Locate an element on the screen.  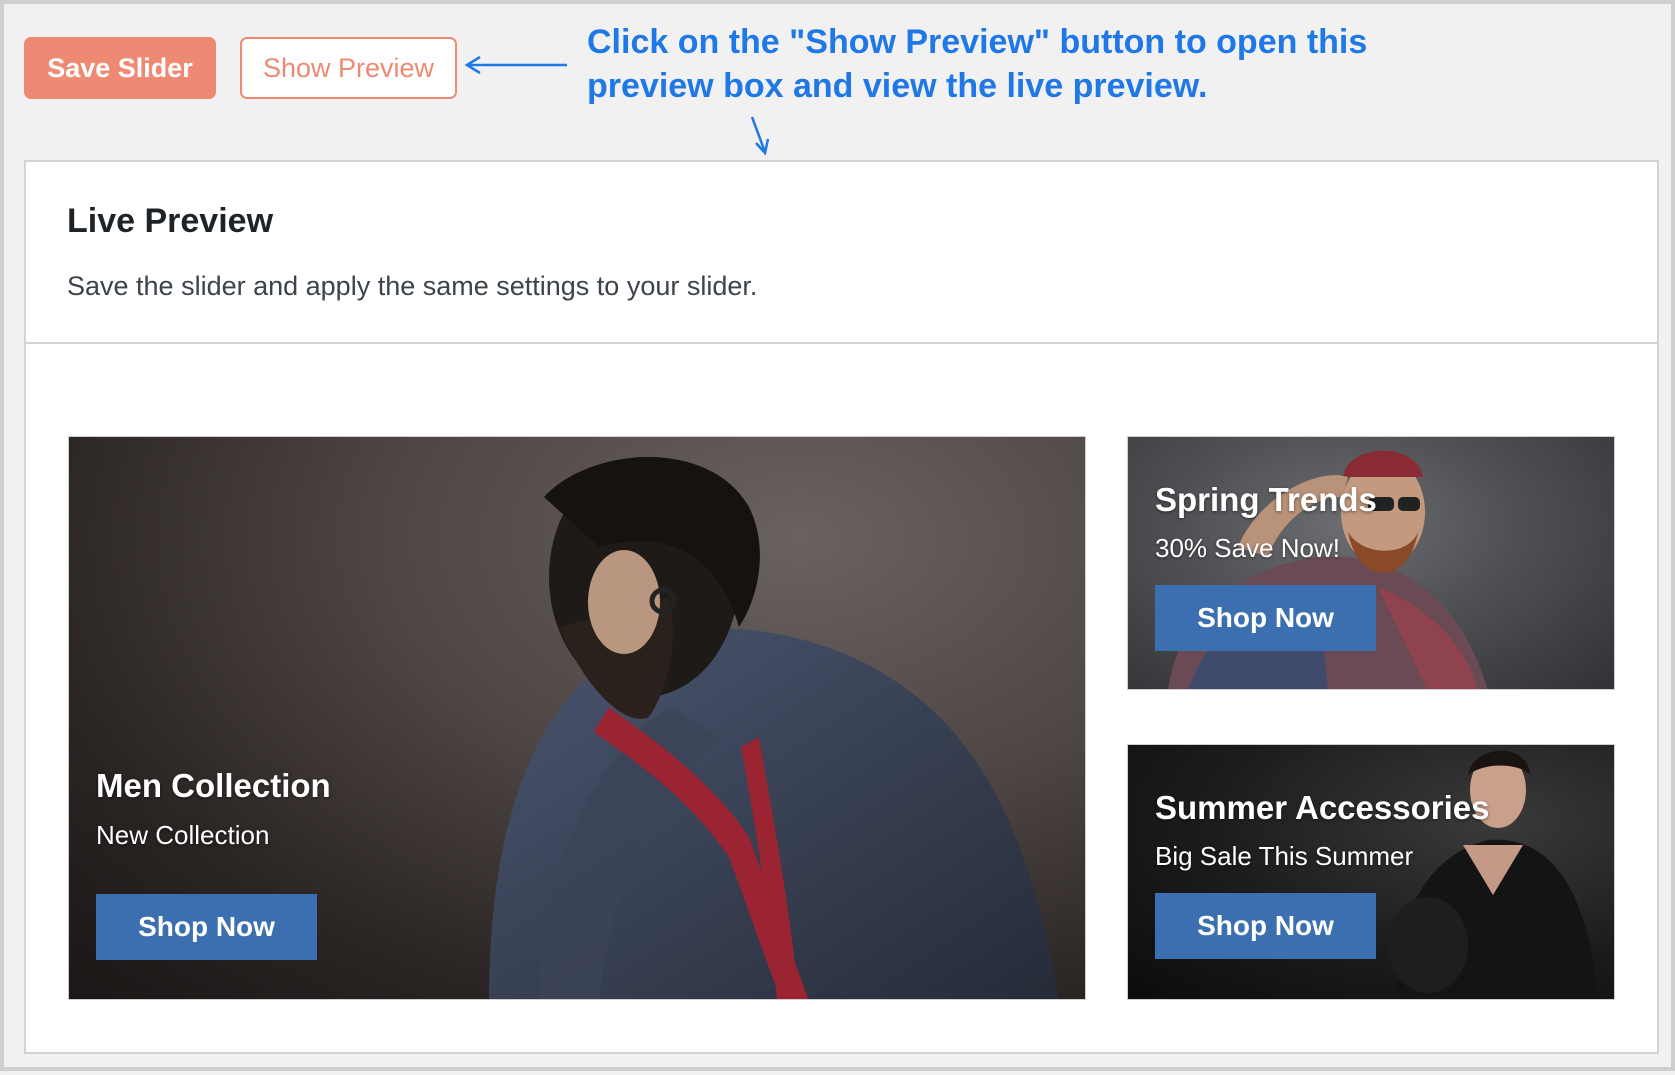
toolbar: Save Slider Show Preview is located at coordinates (240, 68).